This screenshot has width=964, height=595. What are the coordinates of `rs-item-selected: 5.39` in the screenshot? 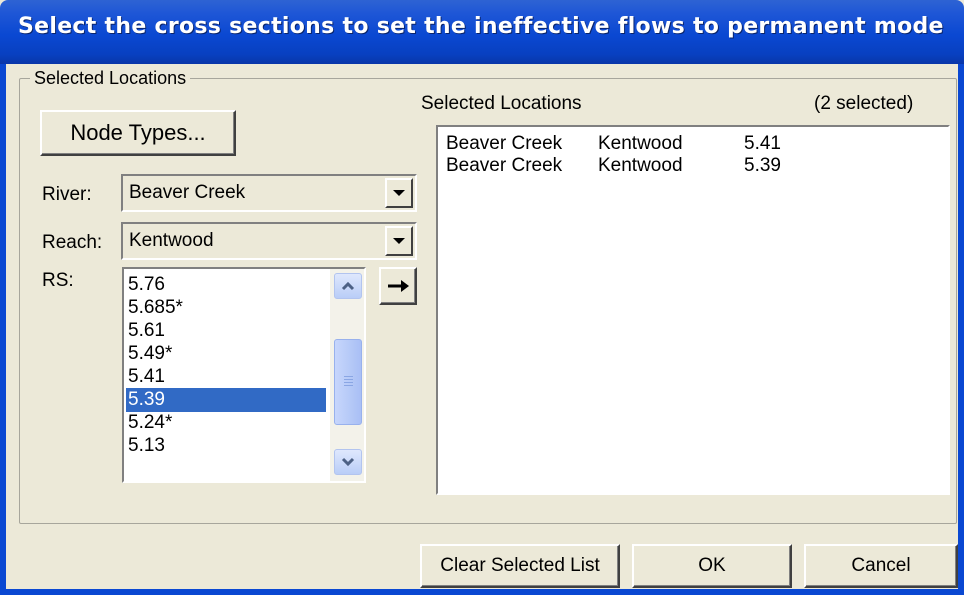 It's located at (226, 400).